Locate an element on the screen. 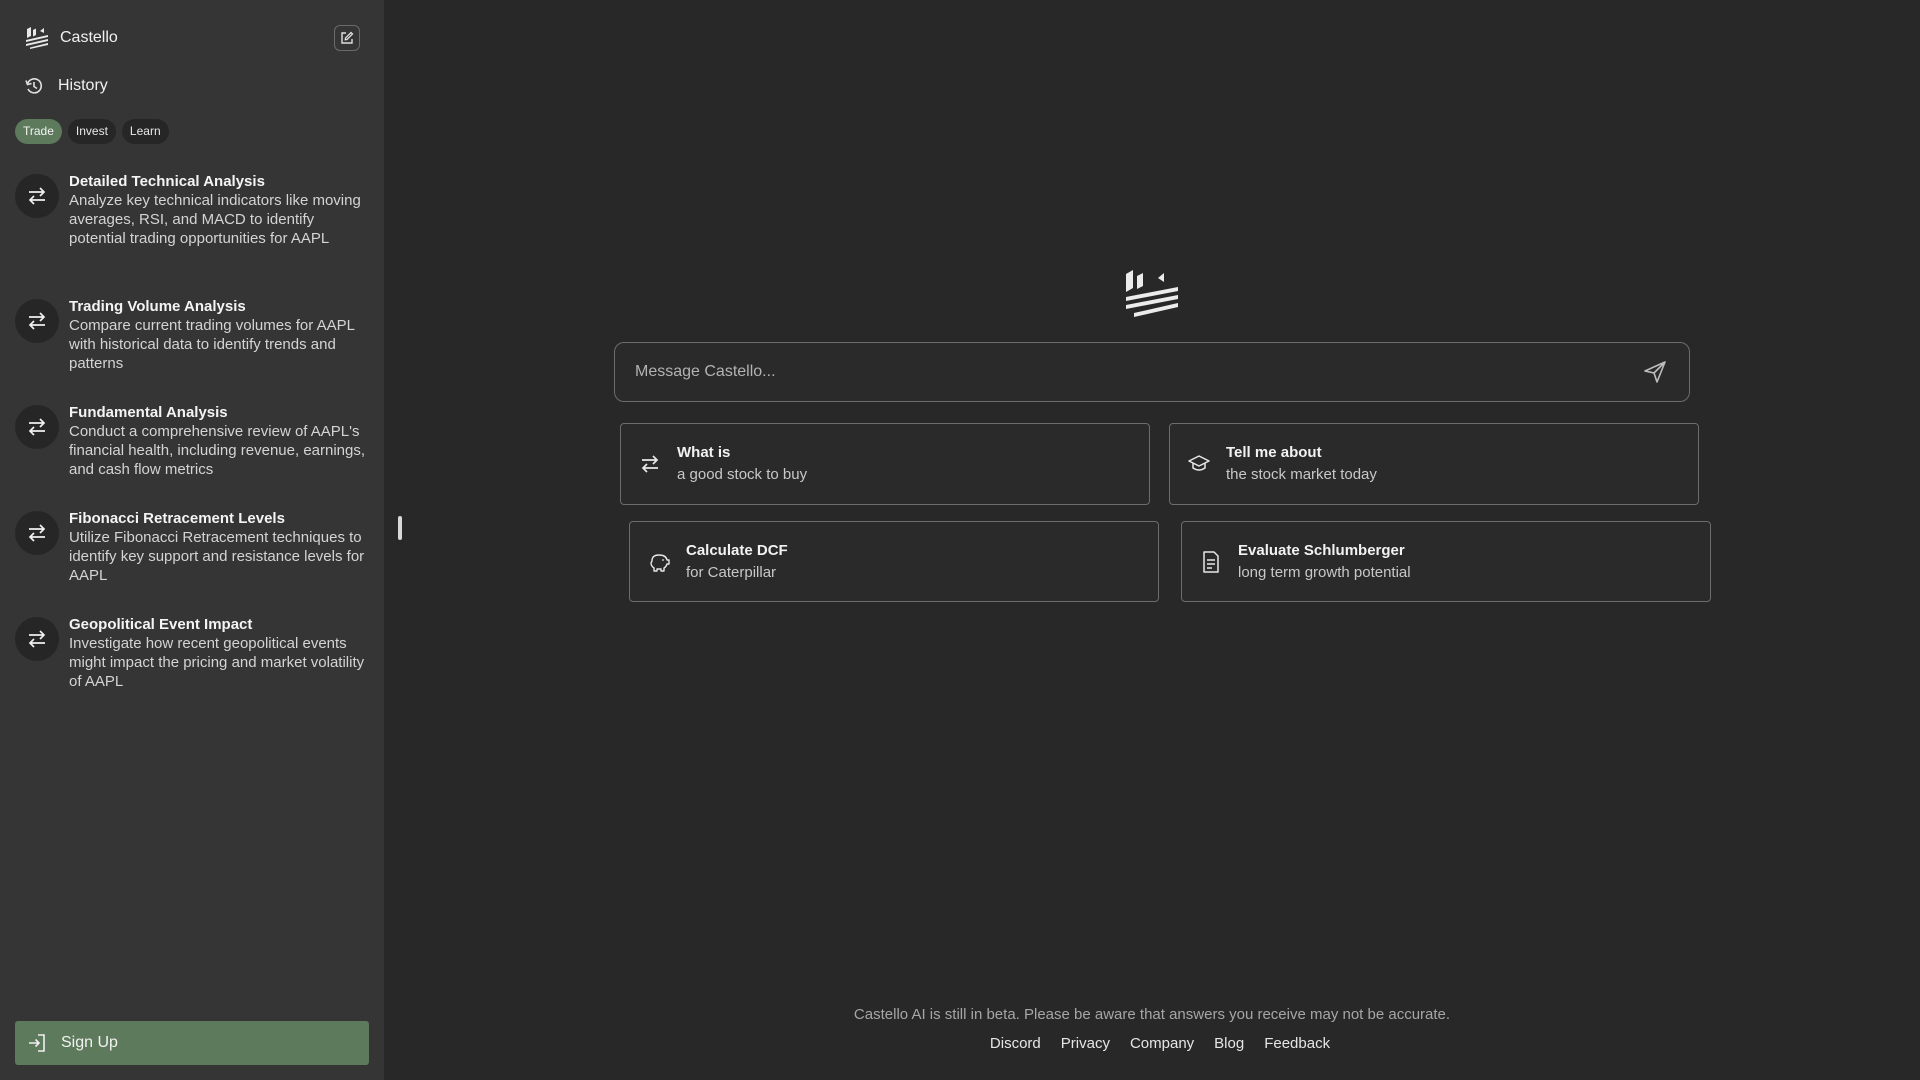 The image size is (1920, 1080). card-title: Calculate DCF is located at coordinates (737, 550).